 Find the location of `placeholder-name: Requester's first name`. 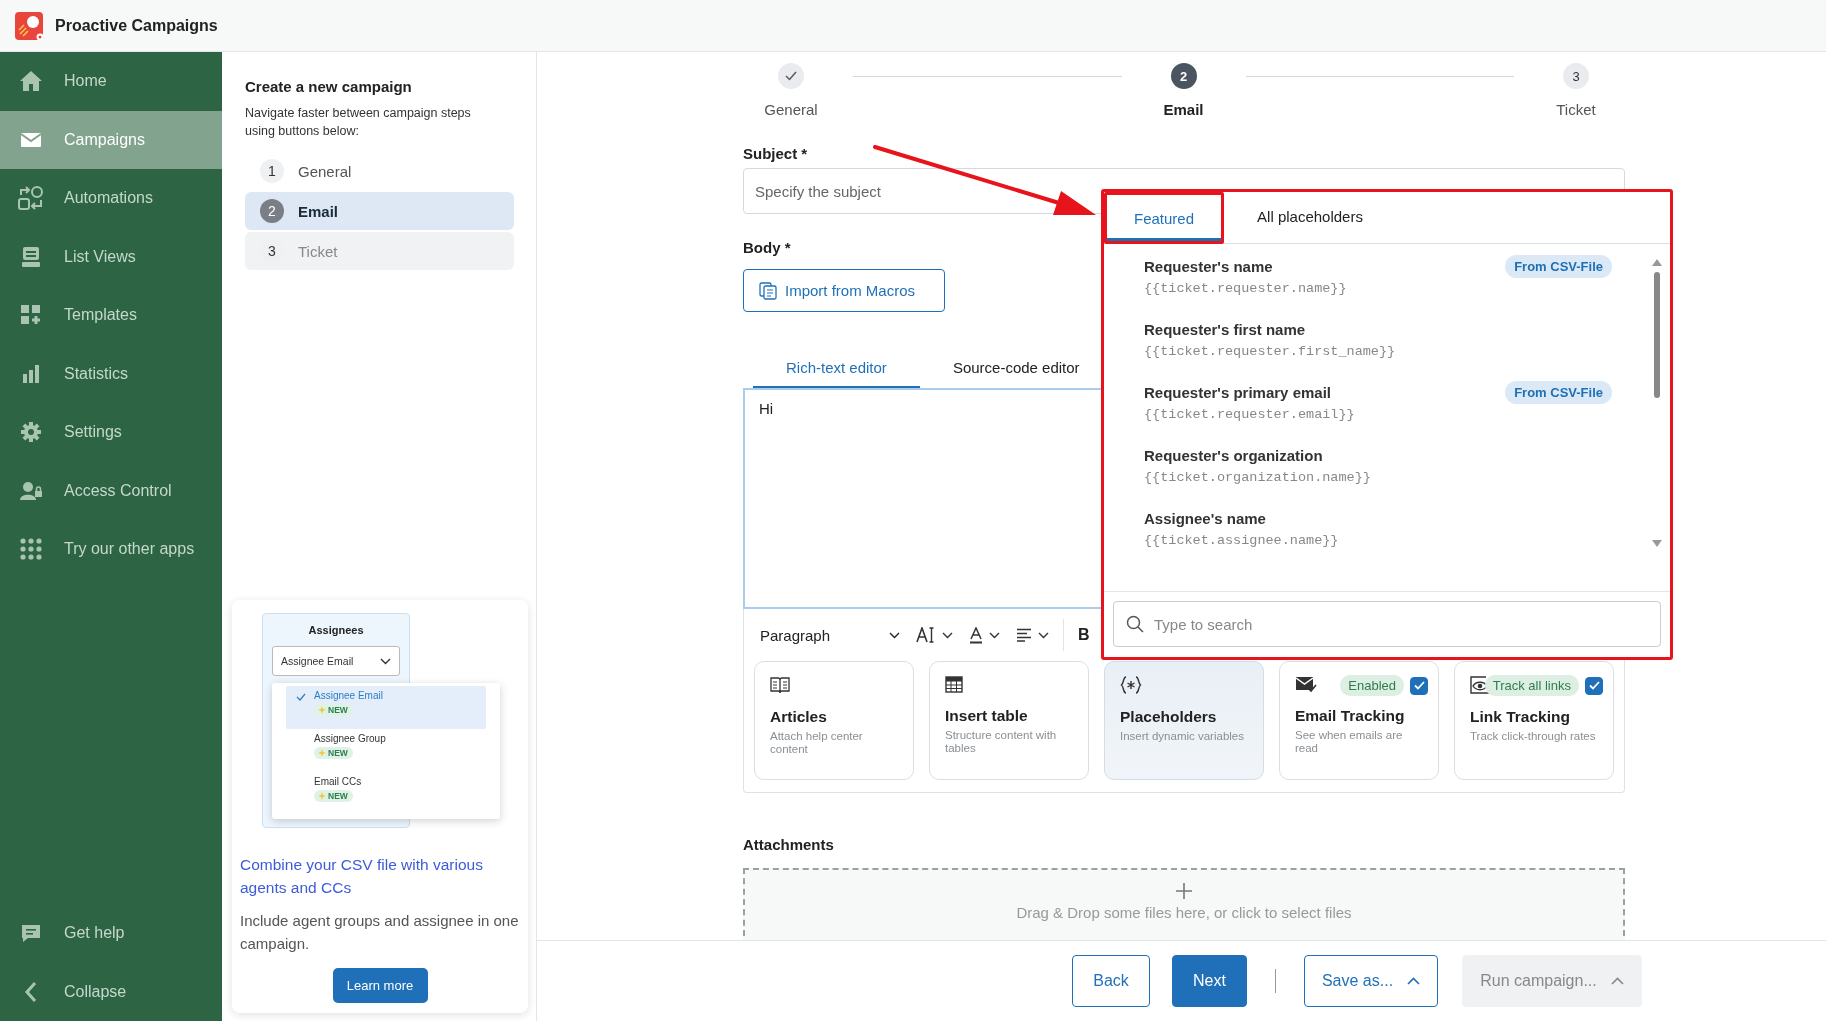

placeholder-name: Requester's first name is located at coordinates (1225, 329).